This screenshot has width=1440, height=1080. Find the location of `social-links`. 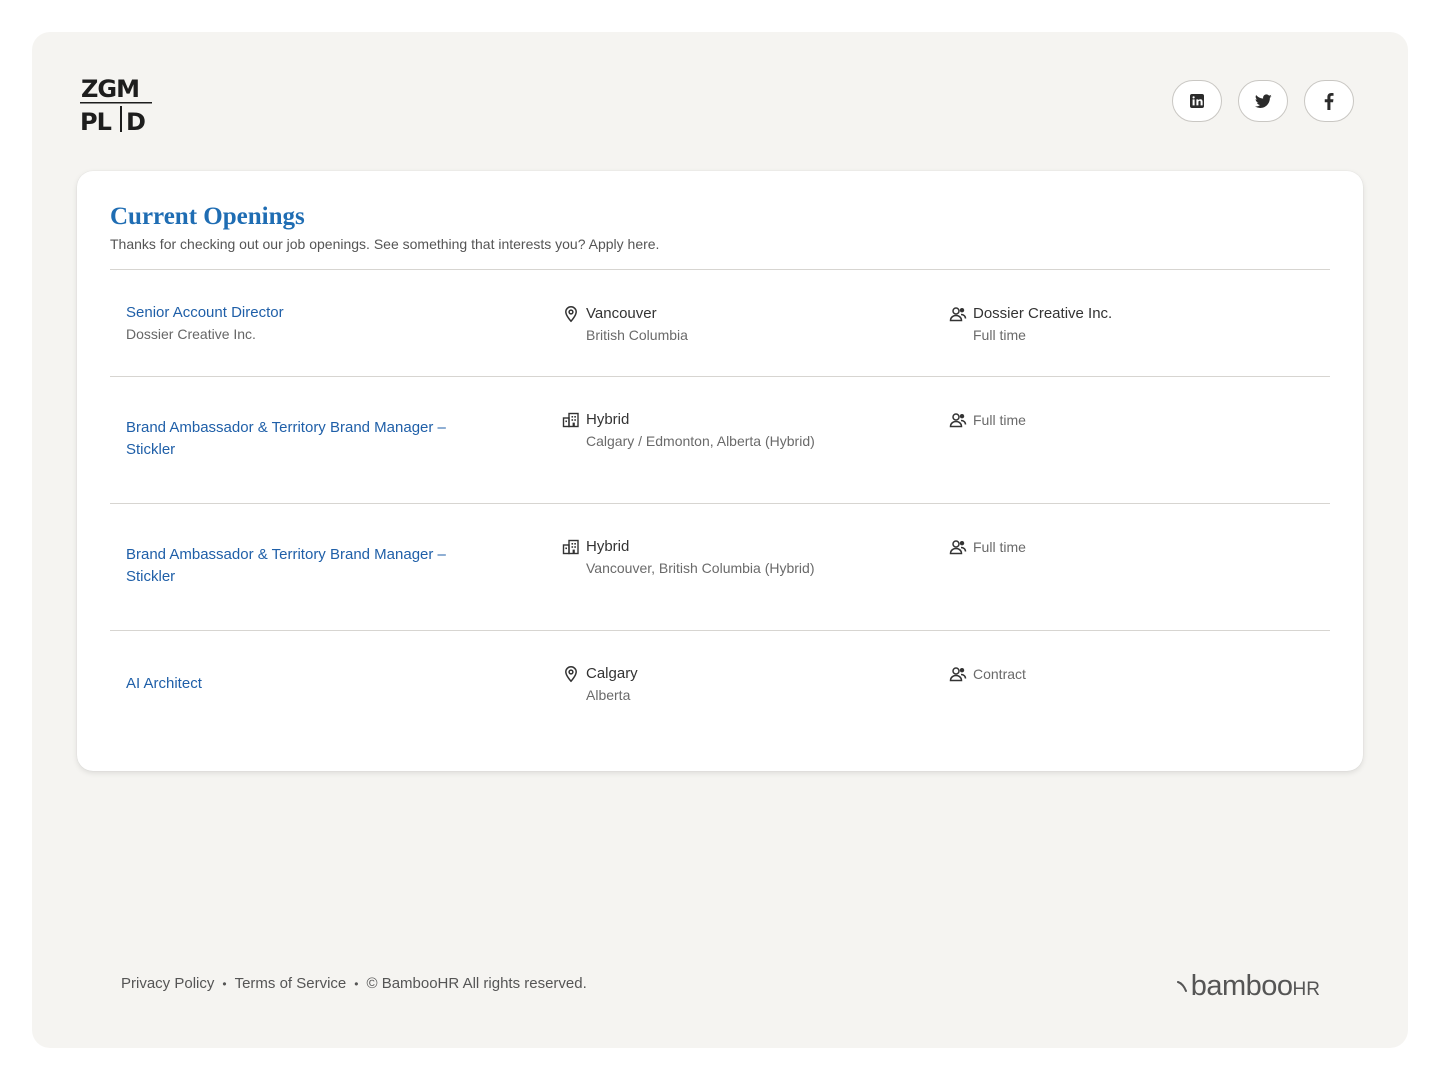

social-links is located at coordinates (1263, 101).